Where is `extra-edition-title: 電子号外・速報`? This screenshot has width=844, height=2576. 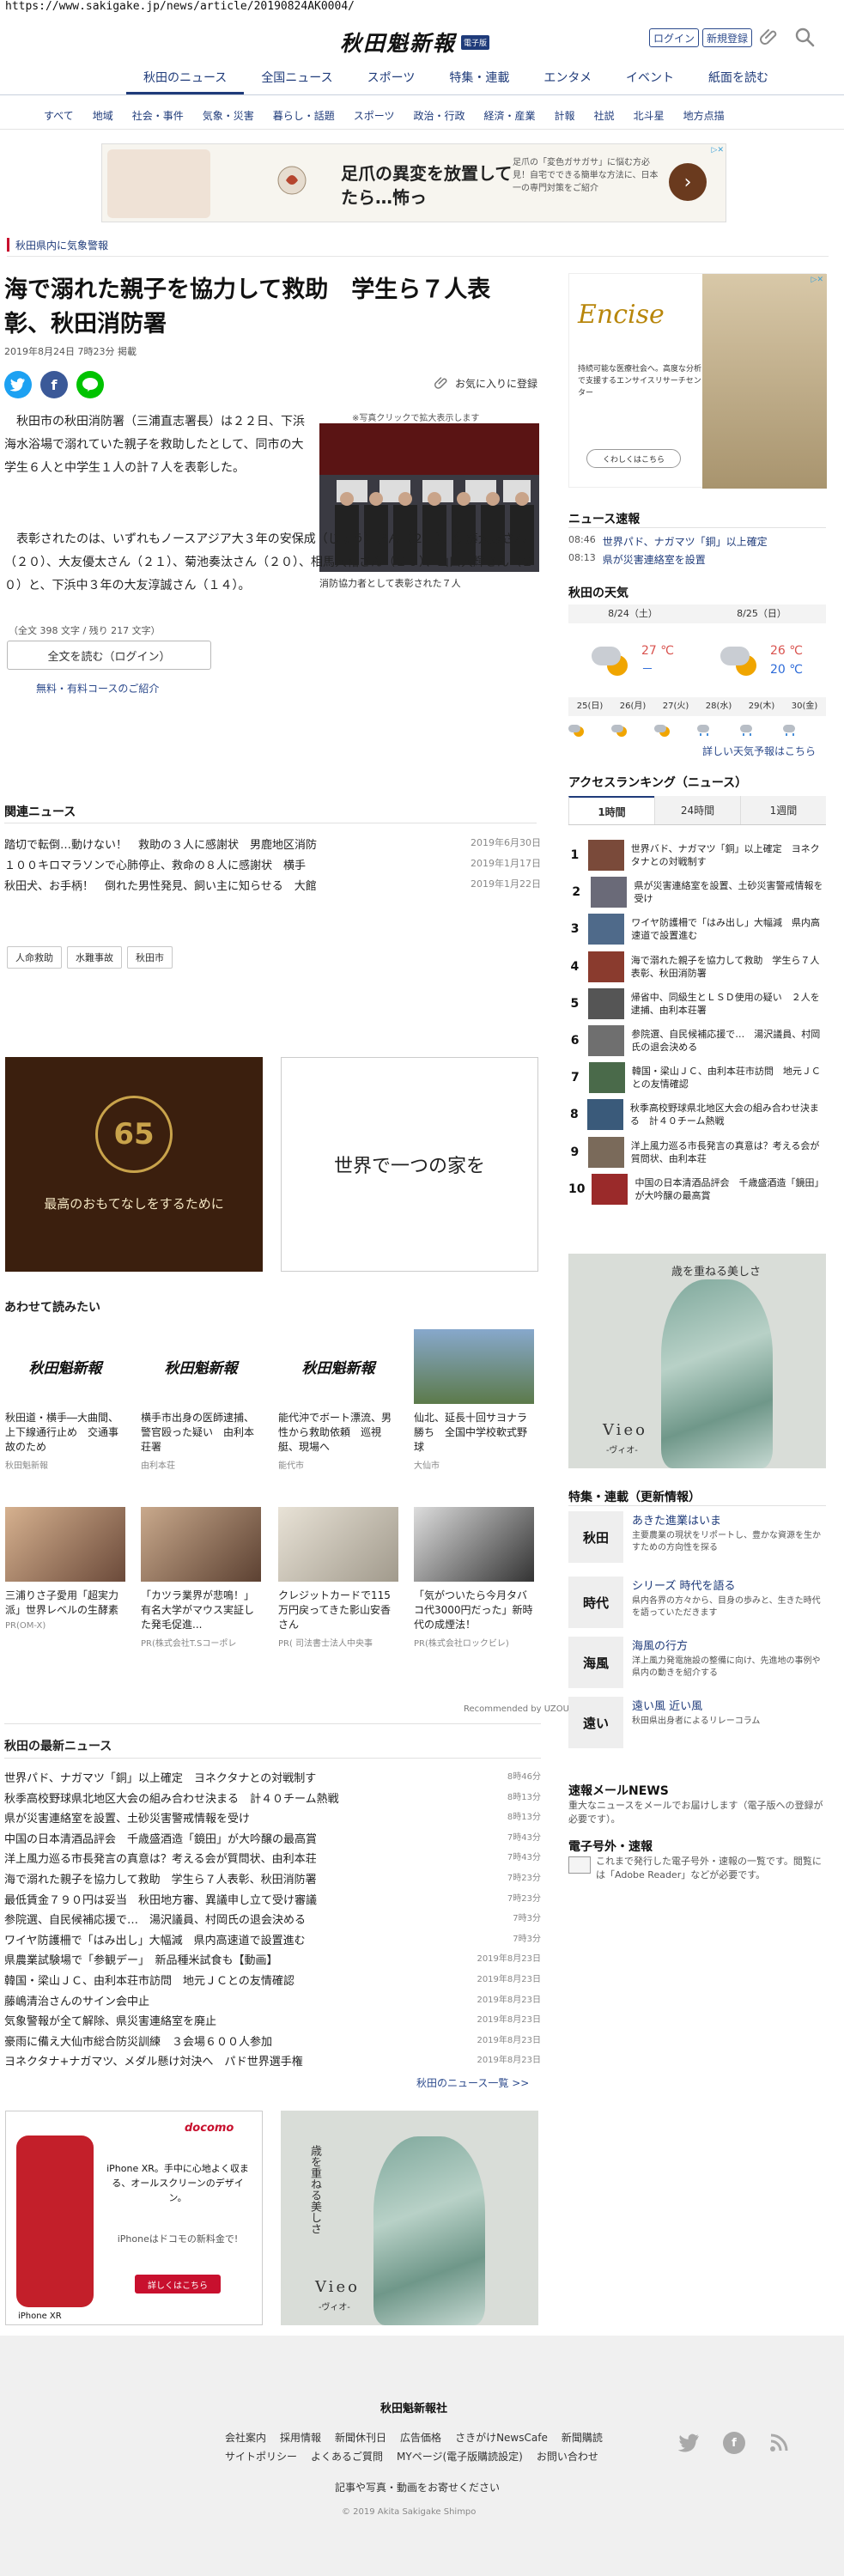
extra-edition-title: 電子号外・速報 is located at coordinates (610, 1846).